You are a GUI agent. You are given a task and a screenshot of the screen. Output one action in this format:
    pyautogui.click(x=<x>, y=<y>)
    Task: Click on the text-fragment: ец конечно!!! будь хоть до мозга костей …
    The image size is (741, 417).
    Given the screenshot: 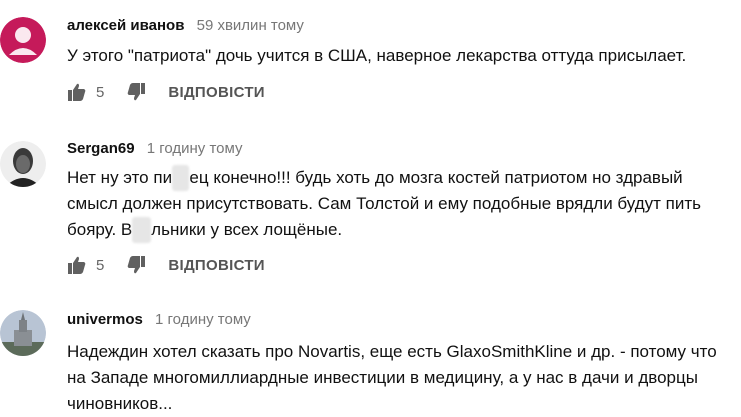 What is the action you would take?
    pyautogui.click(x=436, y=177)
    